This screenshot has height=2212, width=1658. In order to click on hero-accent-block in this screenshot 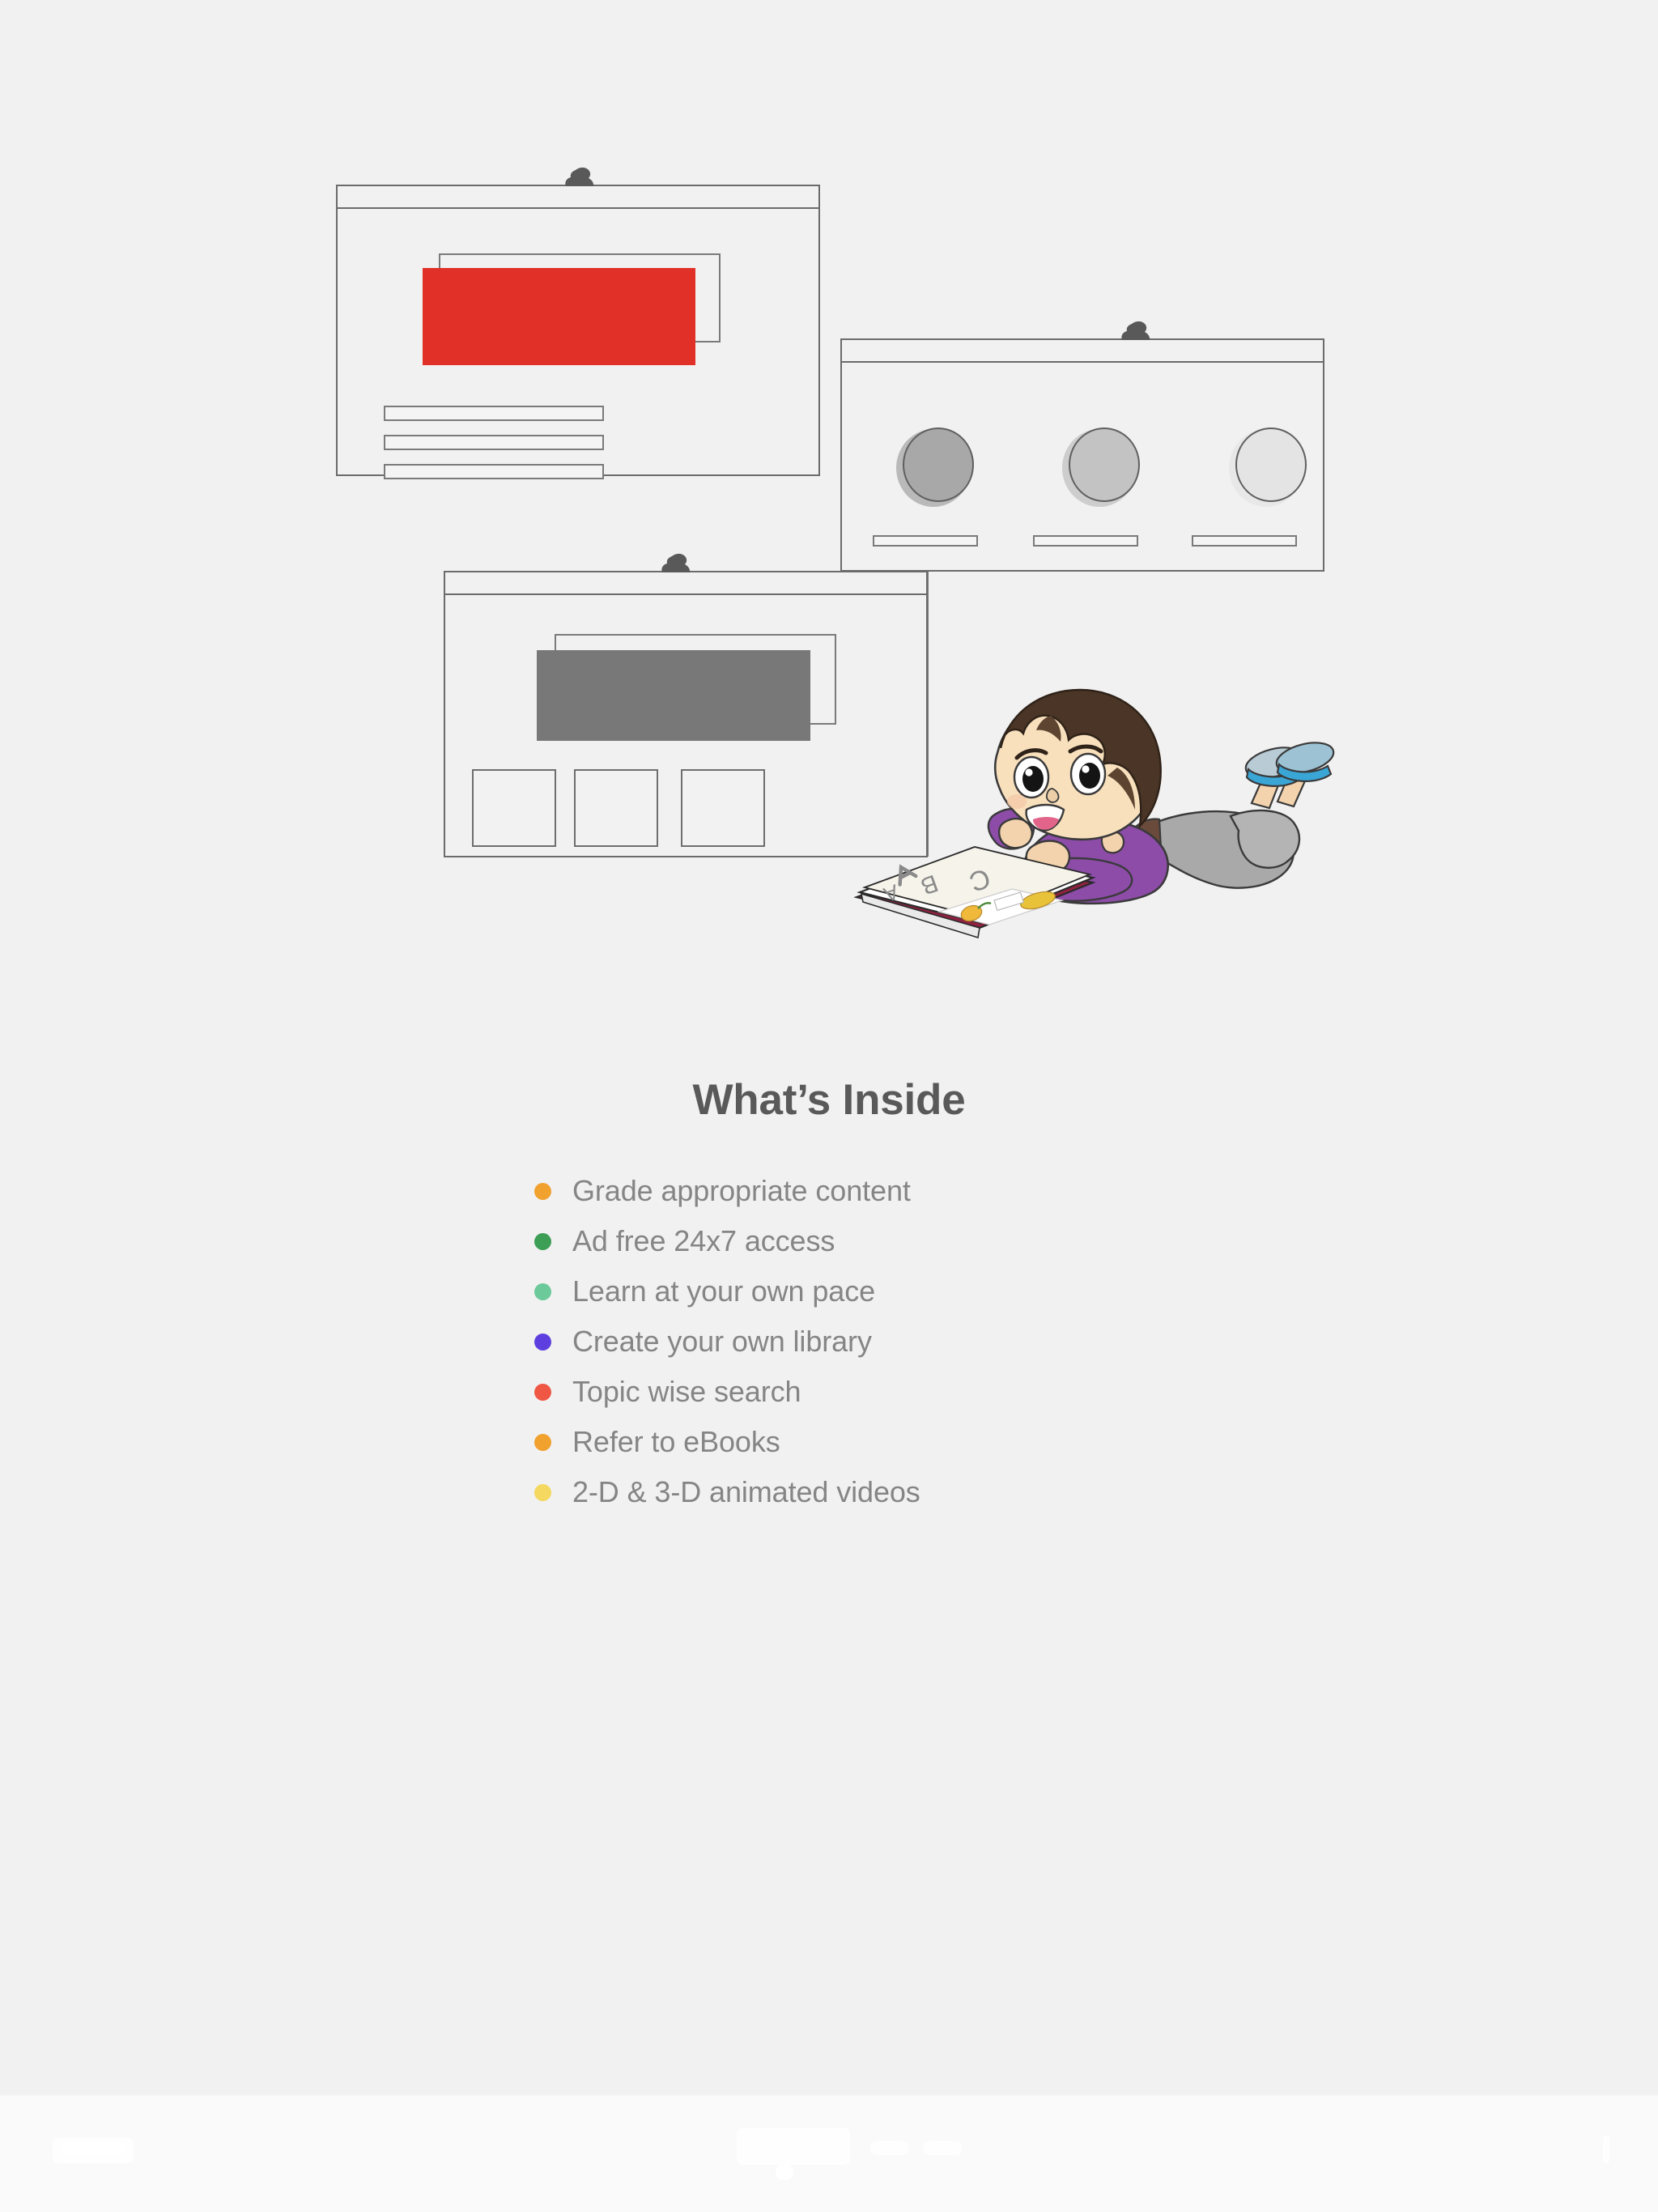, I will do `click(559, 316)`.